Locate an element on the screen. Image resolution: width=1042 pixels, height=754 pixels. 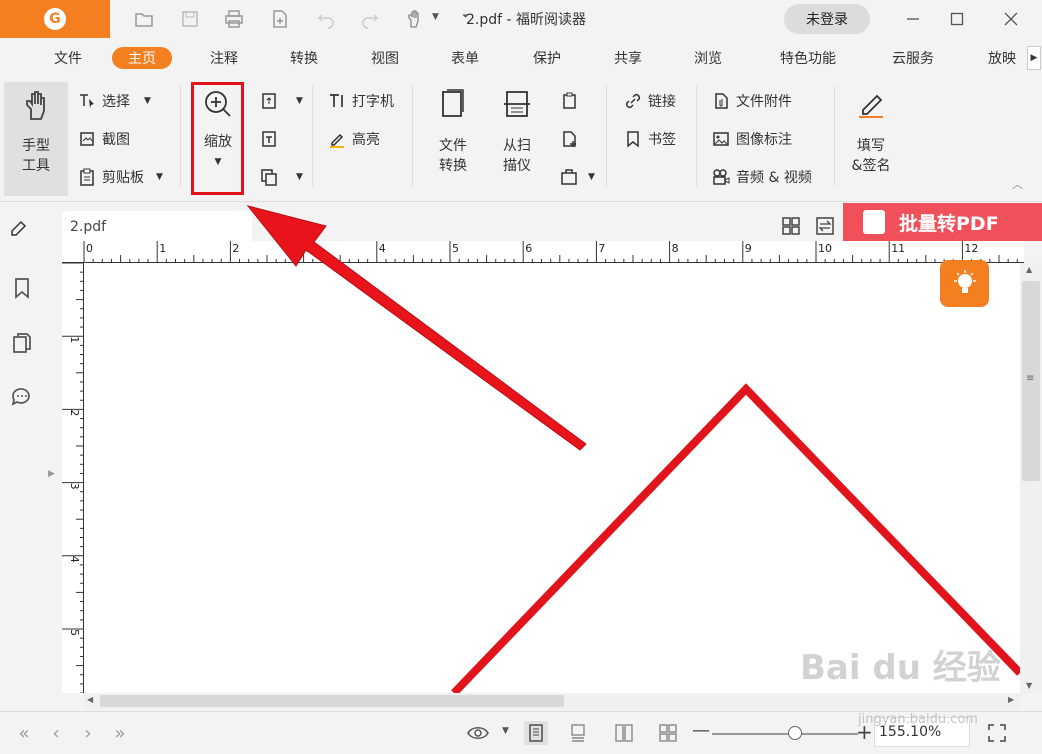
reading-mode-dropdown-icon: ▼ is located at coordinates (505, 731).